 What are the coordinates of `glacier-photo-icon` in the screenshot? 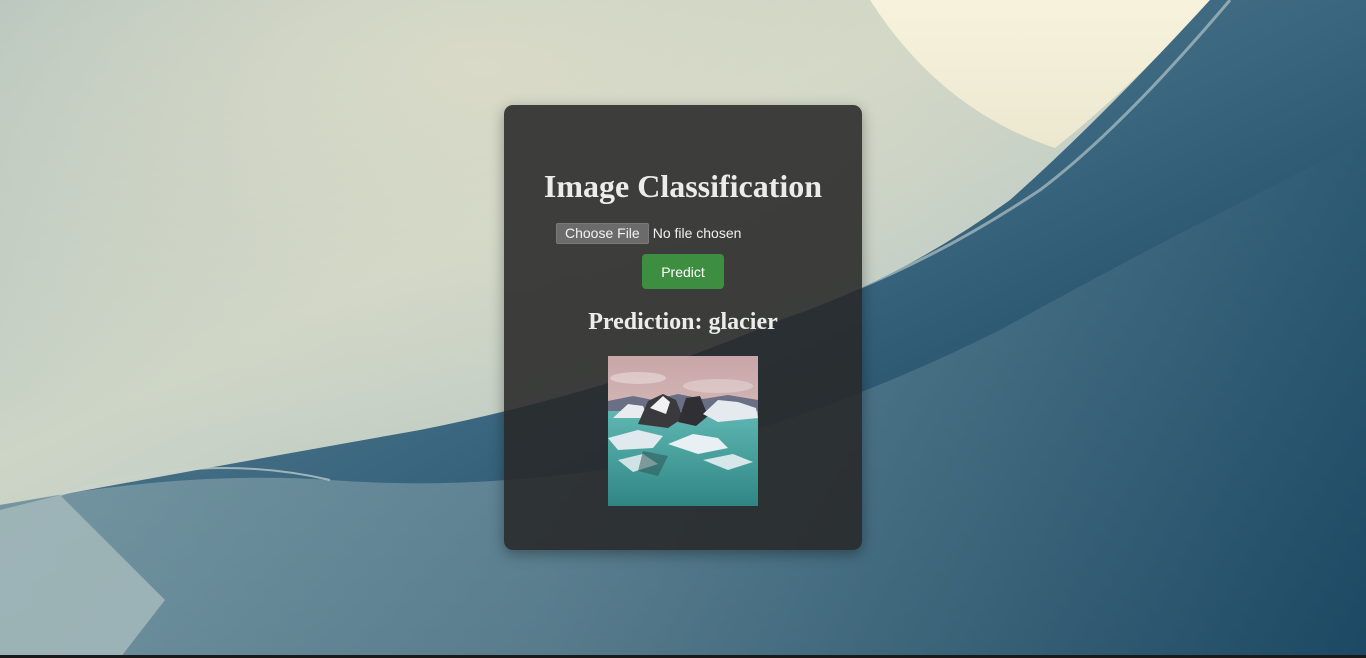 It's located at (683, 431).